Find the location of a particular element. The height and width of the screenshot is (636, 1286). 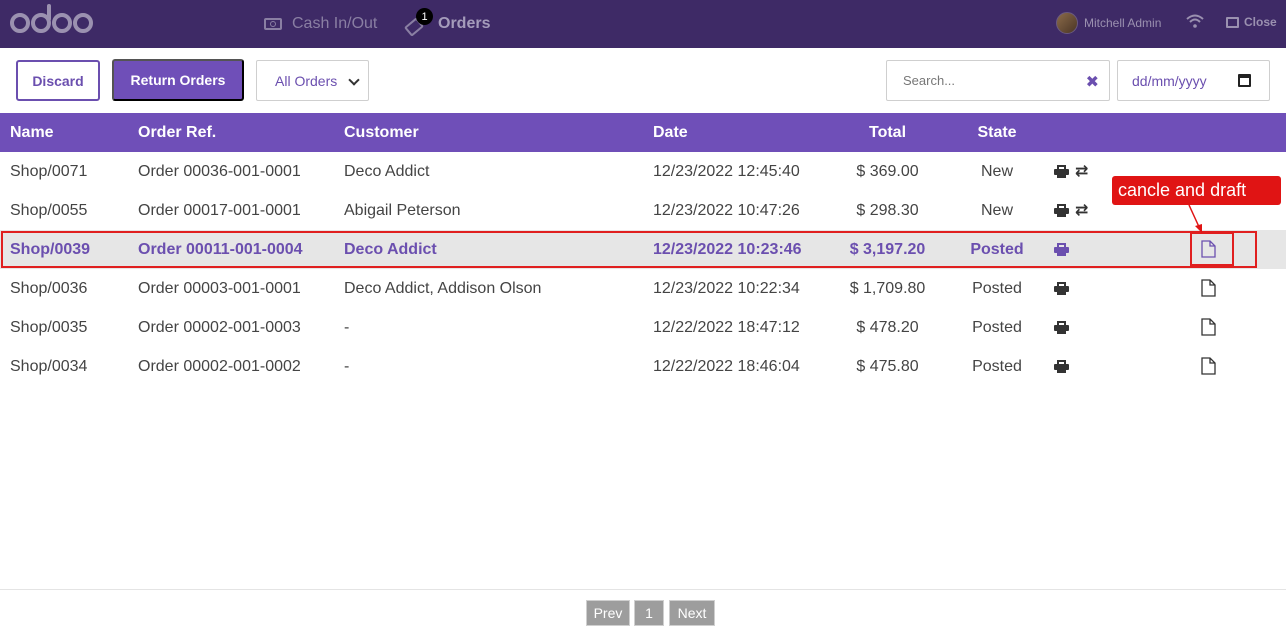

orders-button: Orders is located at coordinates (447, 24).